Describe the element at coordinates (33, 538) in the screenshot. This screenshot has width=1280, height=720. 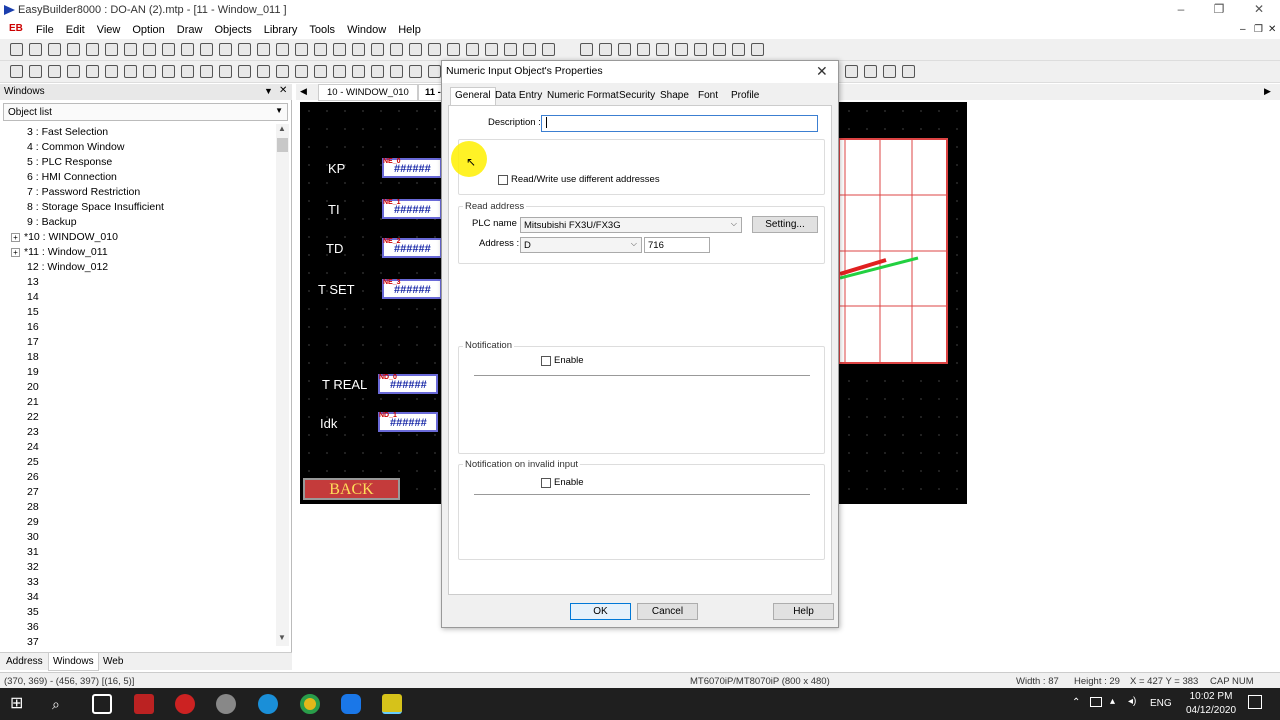
I see `tree-item: 30` at that location.